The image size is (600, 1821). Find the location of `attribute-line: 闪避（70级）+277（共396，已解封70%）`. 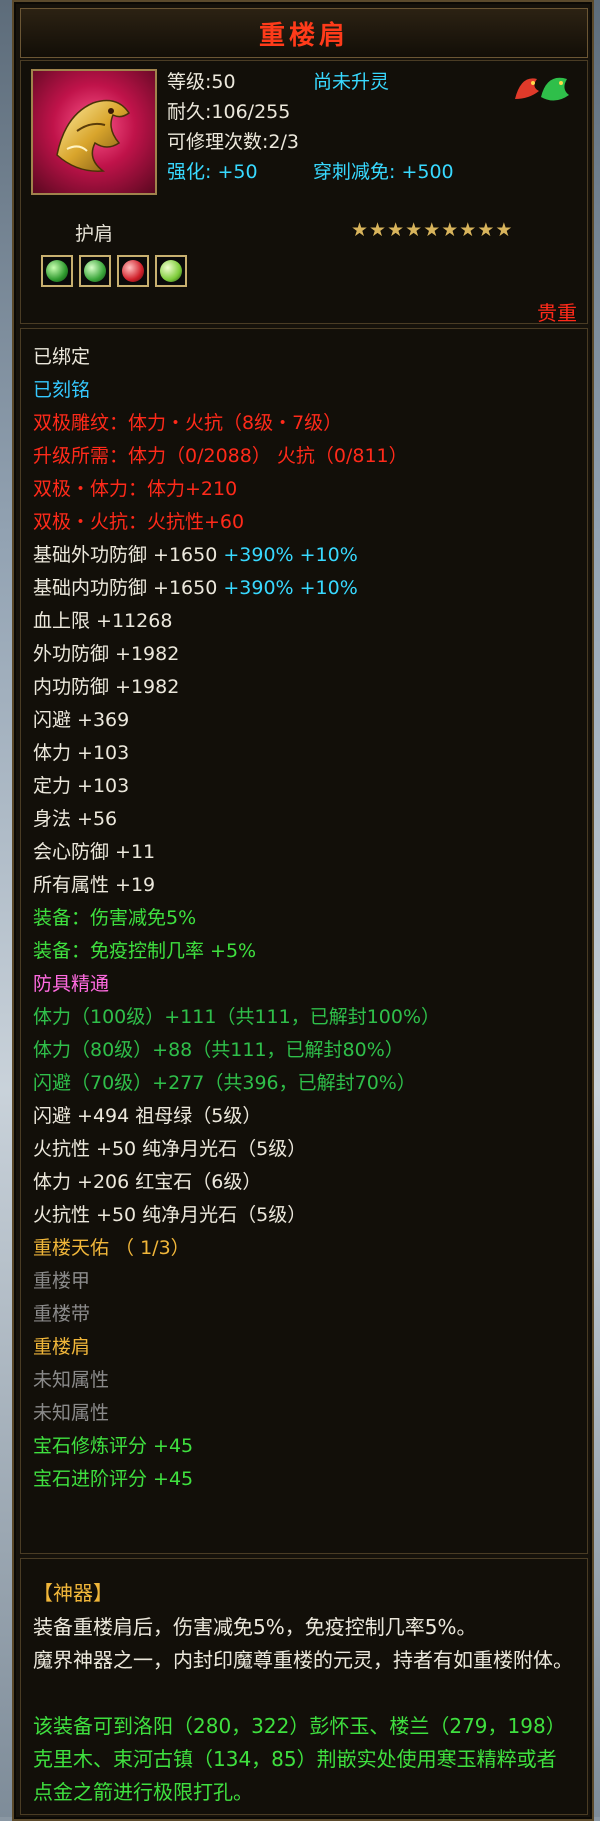

attribute-line: 闪避（70级）+277（共396，已解封70%） is located at coordinates (236, 1083).